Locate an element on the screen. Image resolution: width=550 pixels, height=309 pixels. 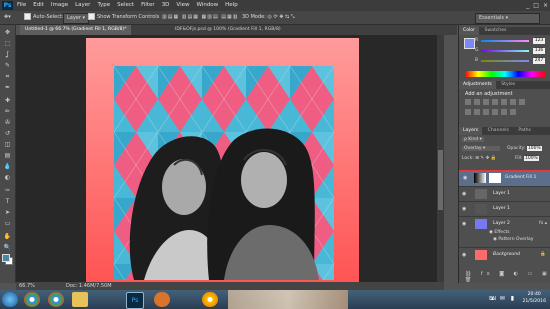
red-slider: R 123 is located at coordinates (510, 41).